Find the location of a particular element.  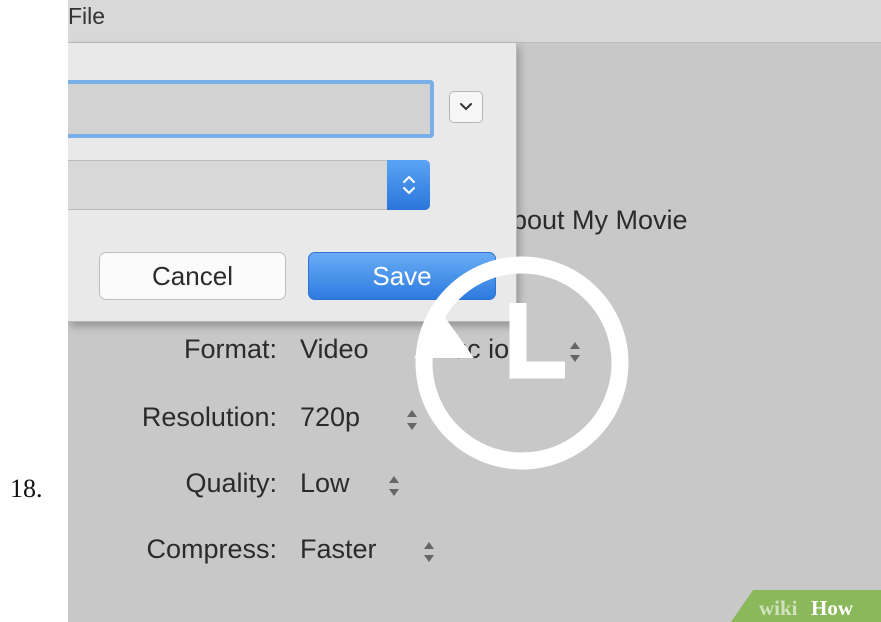

chevron-down-icon is located at coordinates (466, 107).